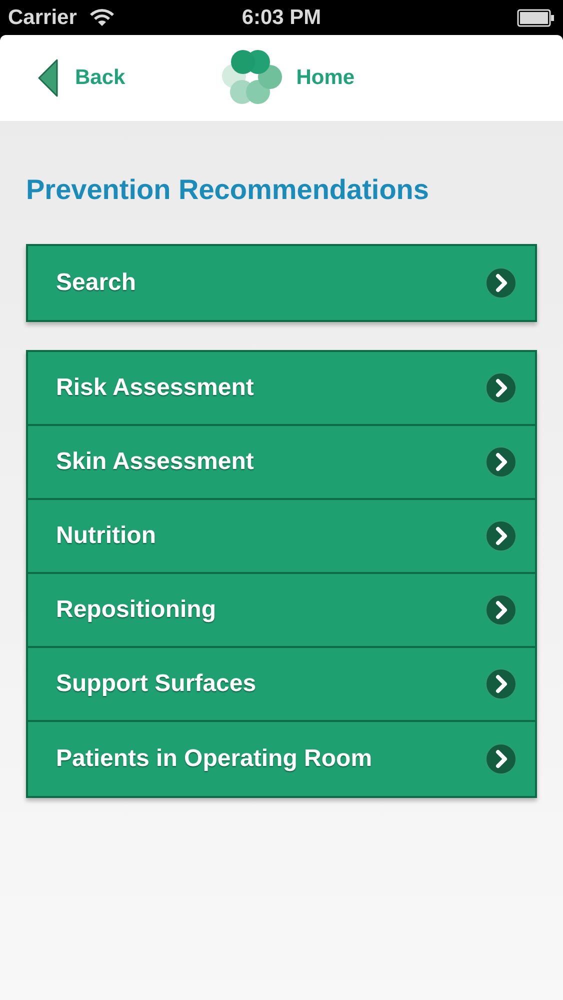 Image resolution: width=563 pixels, height=1000 pixels. Describe the element at coordinates (101, 18) in the screenshot. I see `wifi-icon` at that location.